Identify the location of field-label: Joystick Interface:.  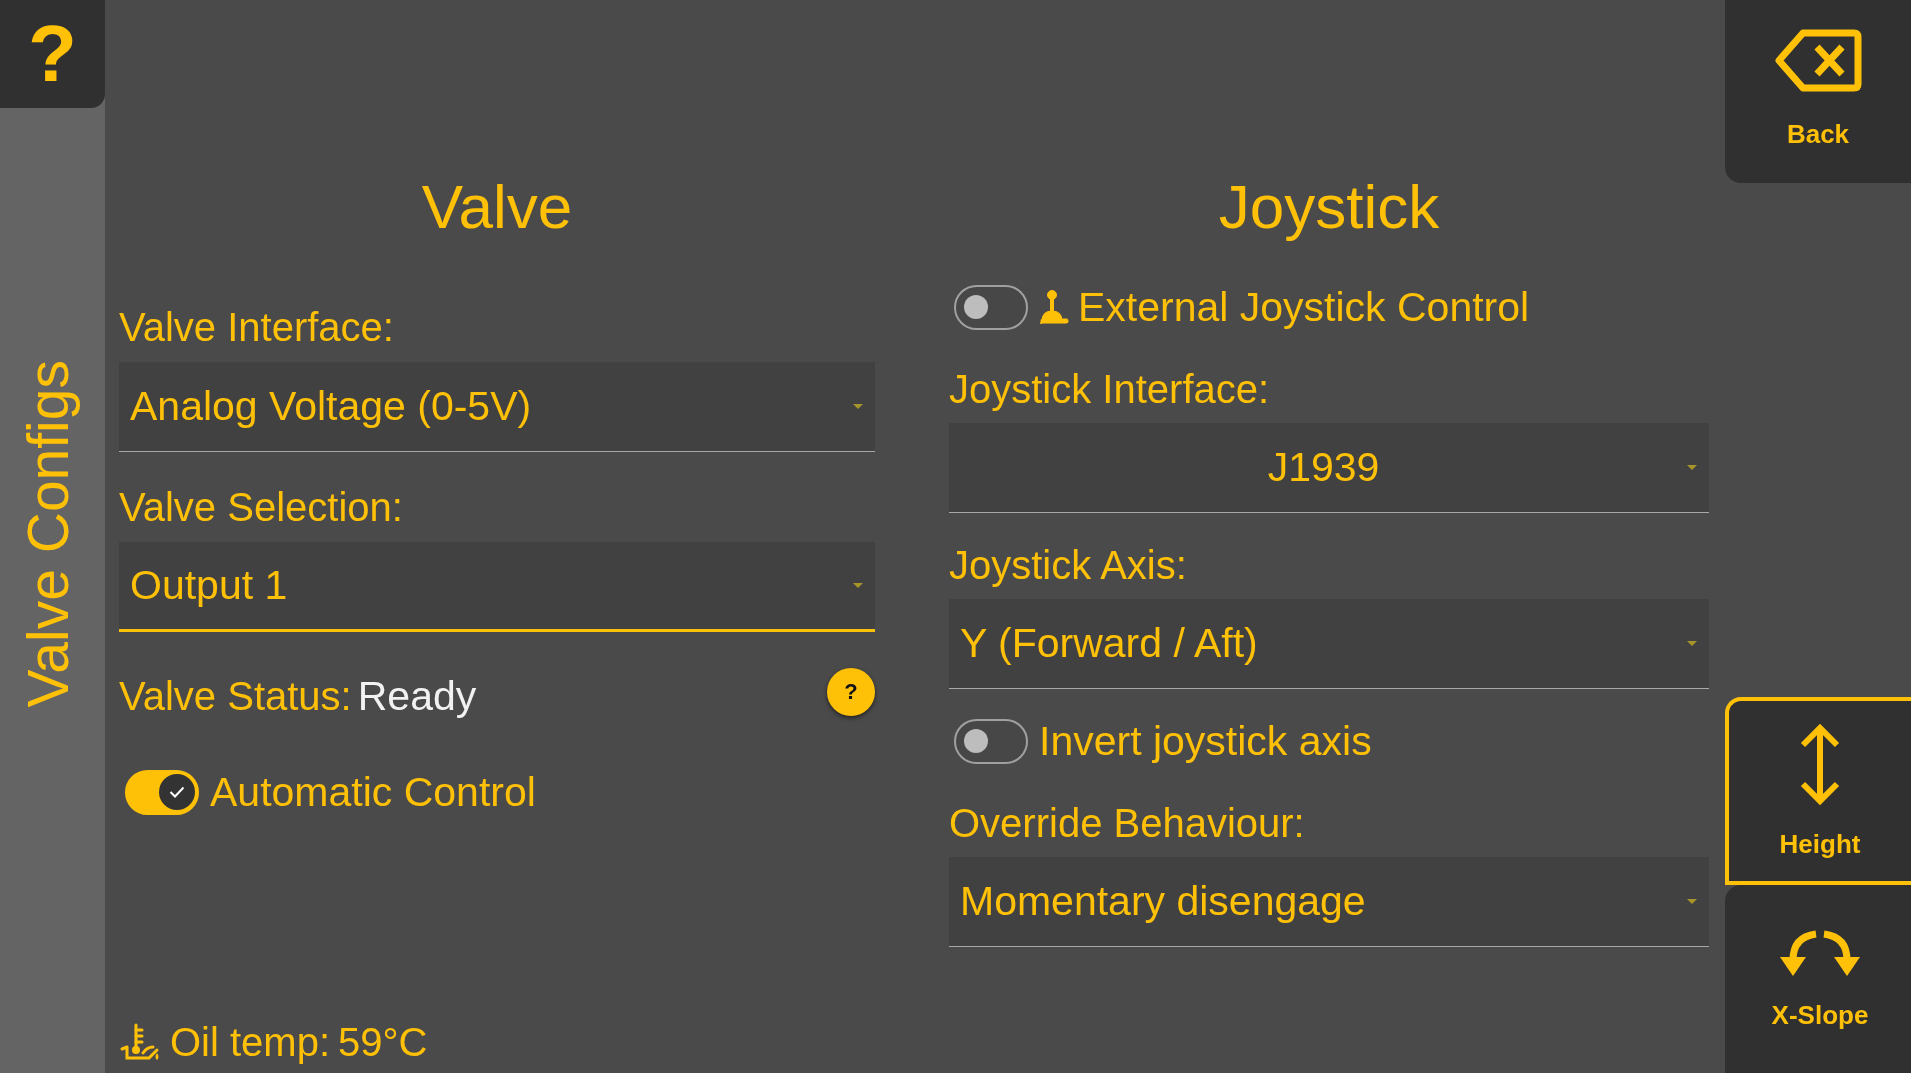
(1109, 389).